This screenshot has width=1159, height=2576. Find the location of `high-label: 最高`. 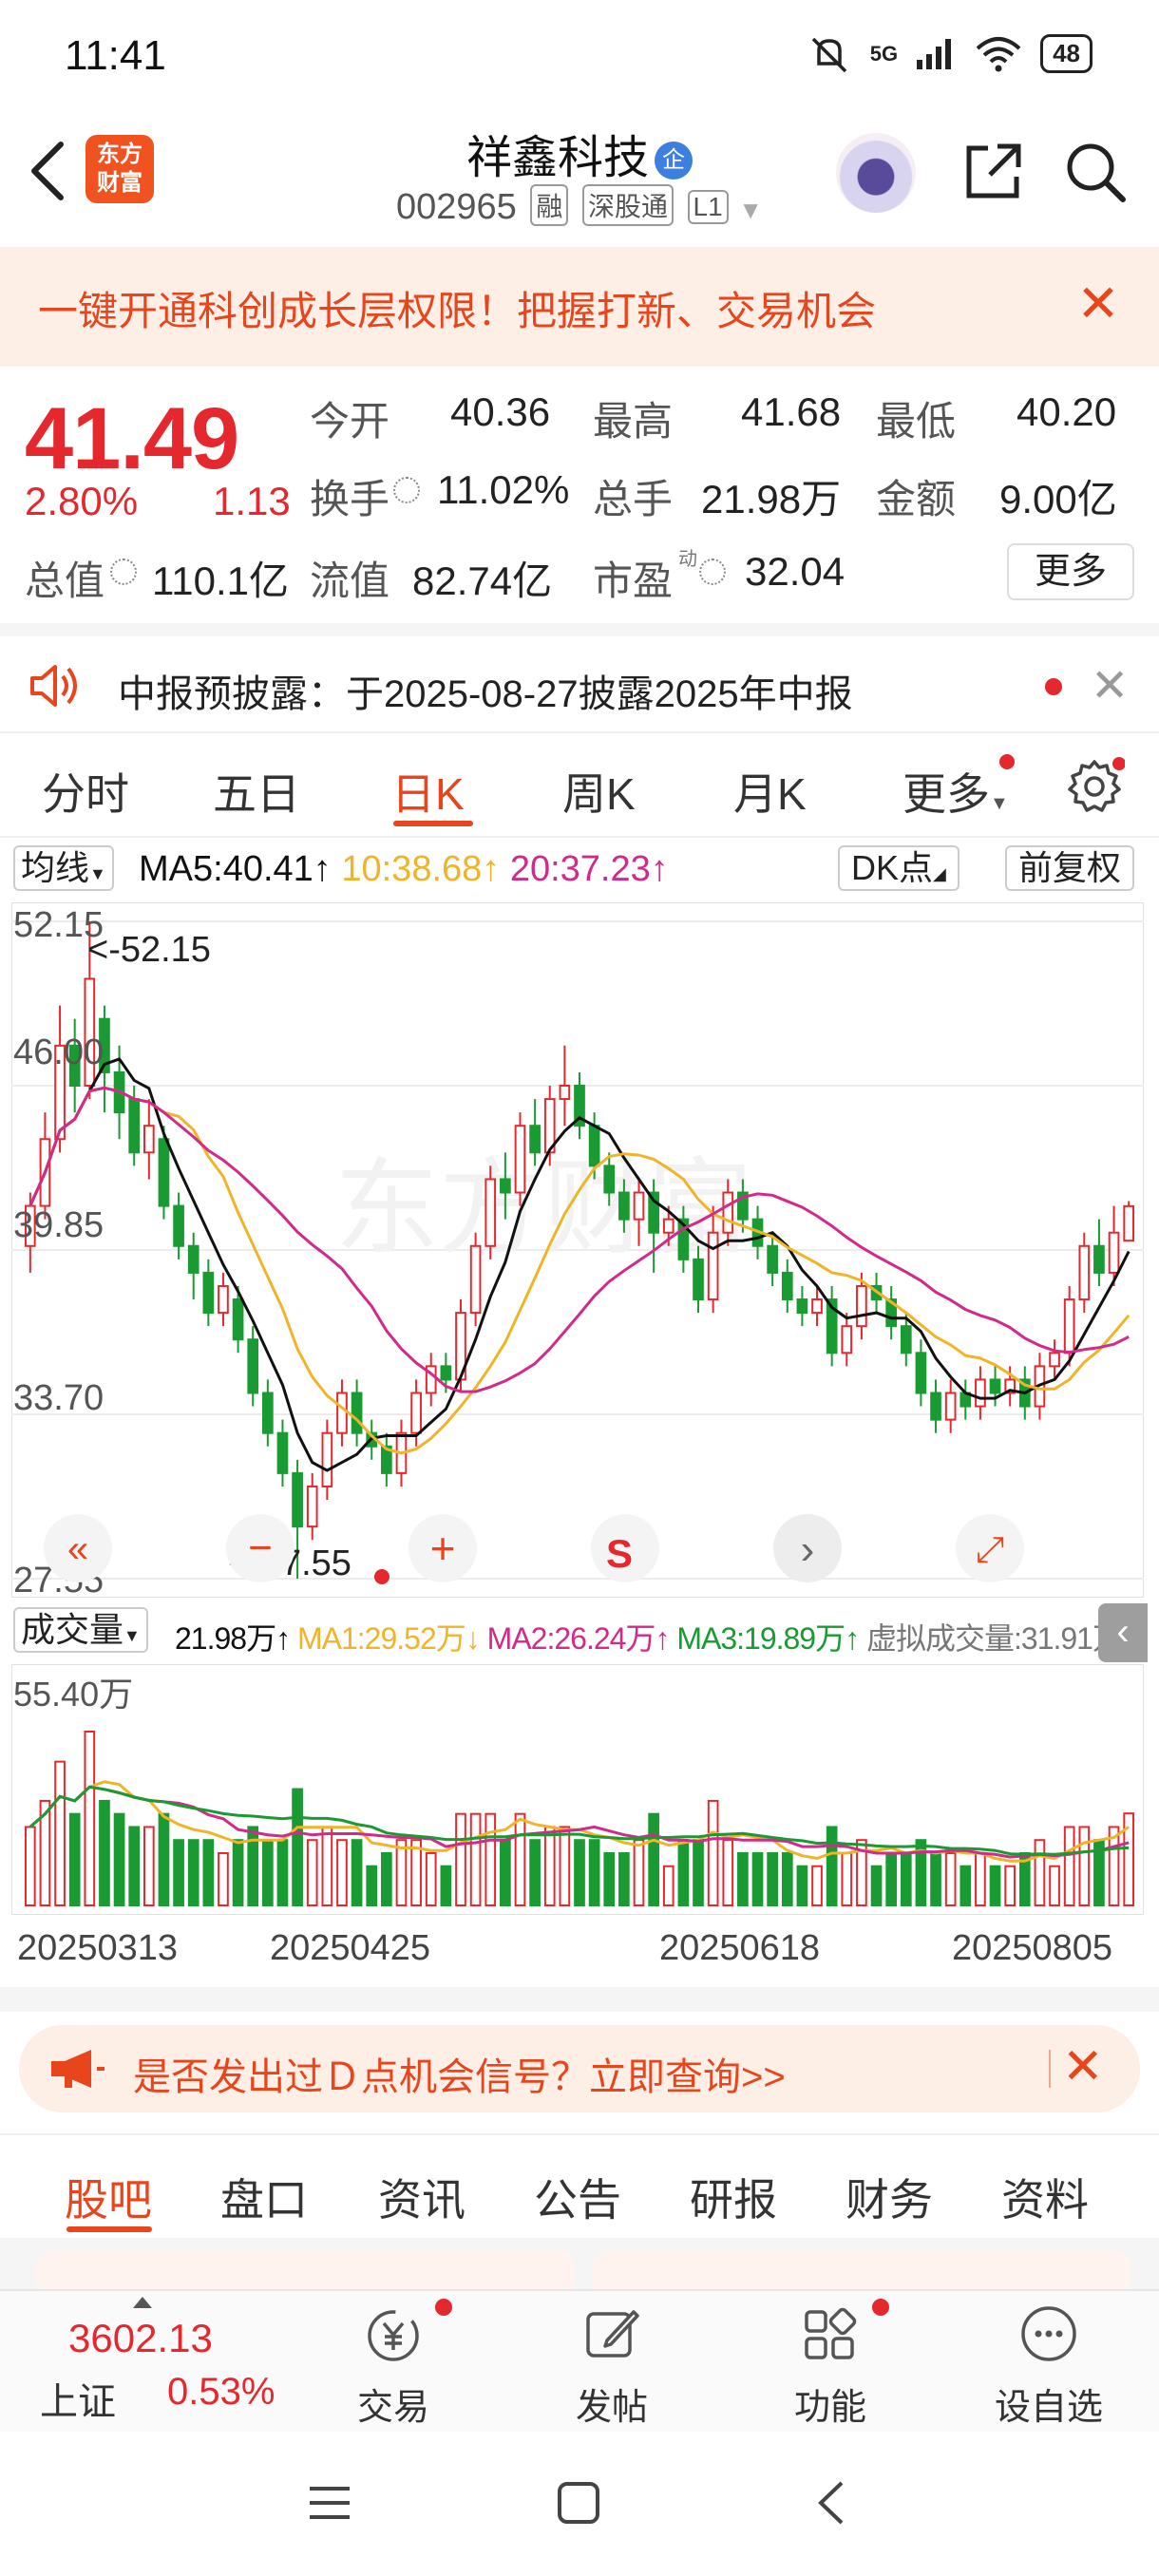

high-label: 最高 is located at coordinates (633, 421).